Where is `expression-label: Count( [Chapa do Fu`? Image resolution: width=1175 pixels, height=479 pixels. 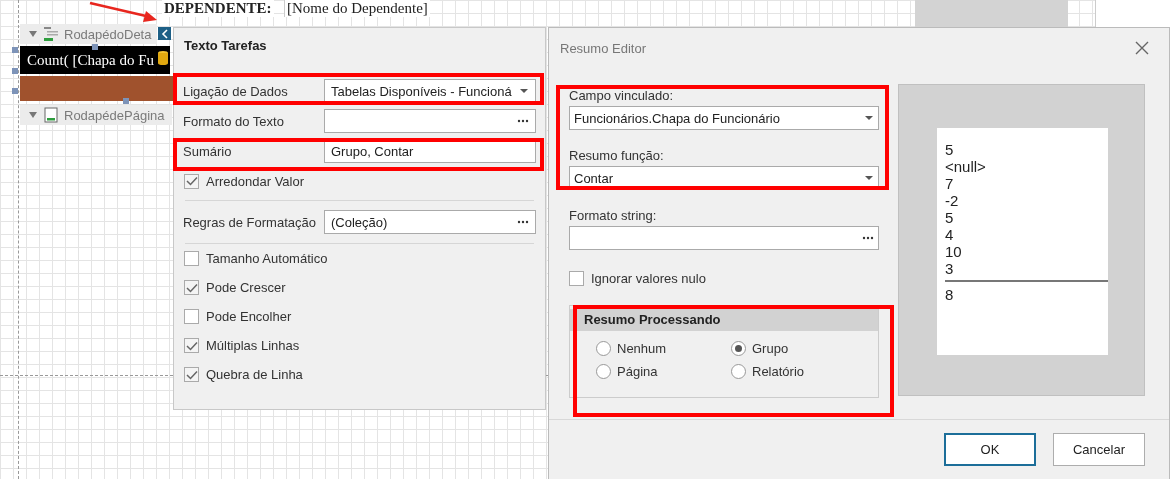 expression-label: Count( [Chapa do Fu is located at coordinates (95, 60).